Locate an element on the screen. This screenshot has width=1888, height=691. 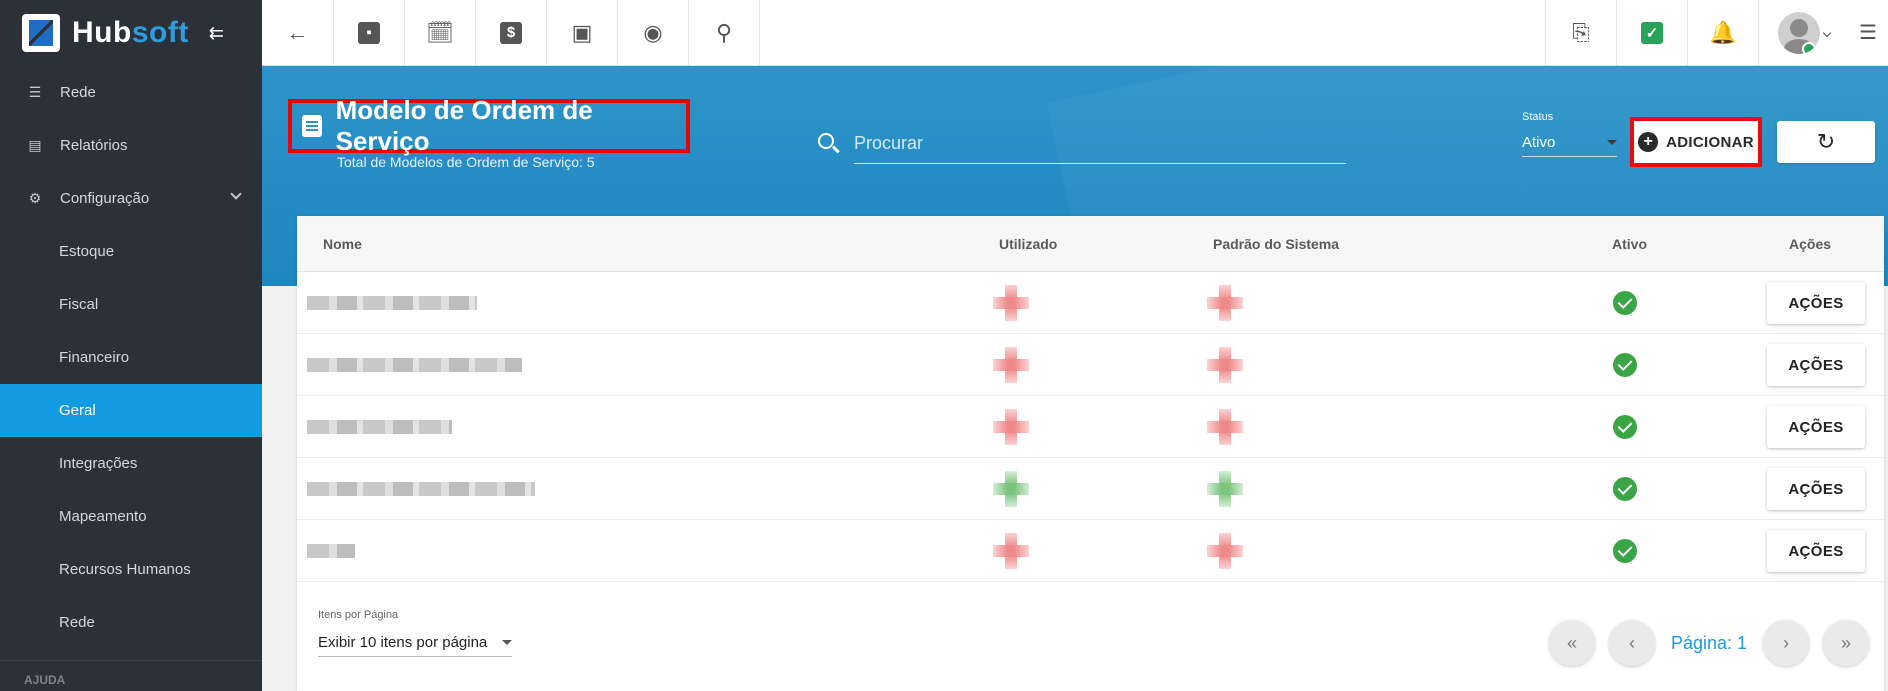
sidebar-subitem-financeiro: Financeiro is located at coordinates (131, 357).